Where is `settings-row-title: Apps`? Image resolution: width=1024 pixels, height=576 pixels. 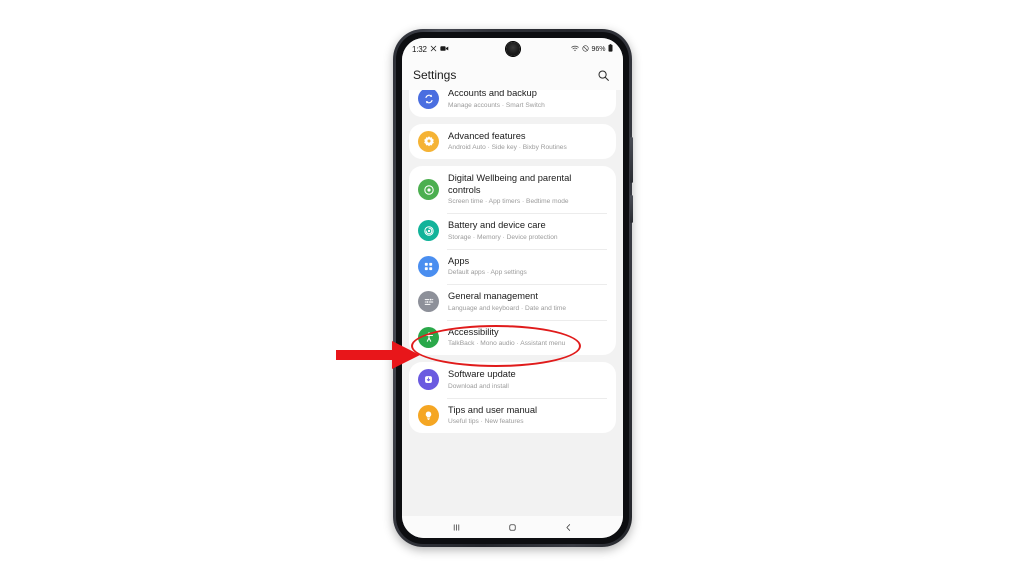 settings-row-title: Apps is located at coordinates (459, 260).